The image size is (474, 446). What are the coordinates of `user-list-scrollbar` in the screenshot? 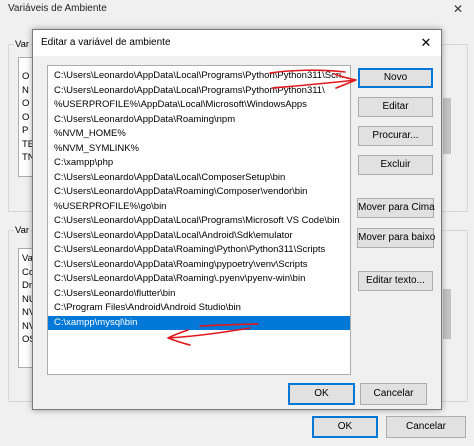 It's located at (447, 117).